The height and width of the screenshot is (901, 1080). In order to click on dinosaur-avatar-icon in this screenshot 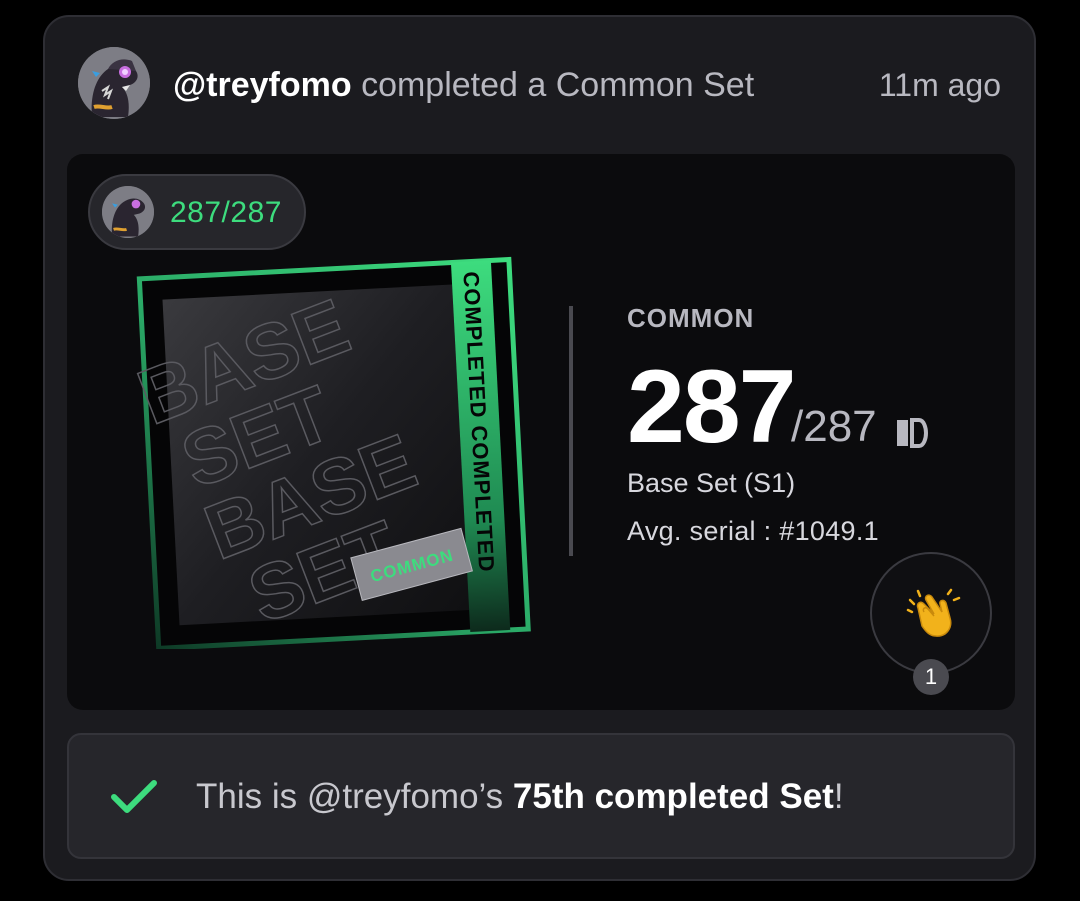, I will do `click(114, 83)`.